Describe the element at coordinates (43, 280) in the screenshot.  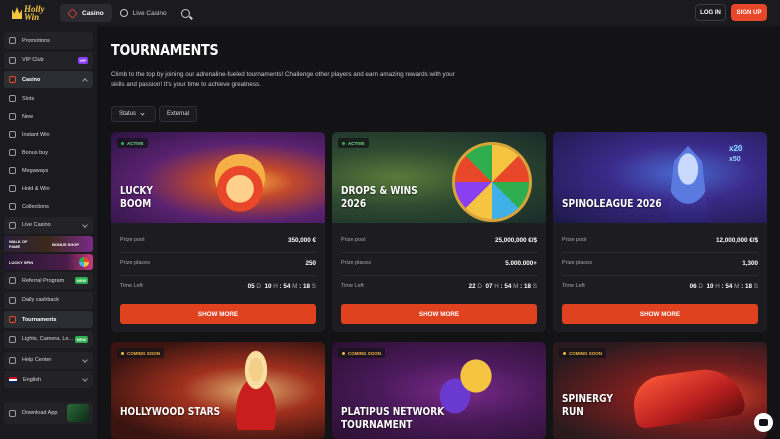
I see `sidebar-item-label: Referral Program` at that location.